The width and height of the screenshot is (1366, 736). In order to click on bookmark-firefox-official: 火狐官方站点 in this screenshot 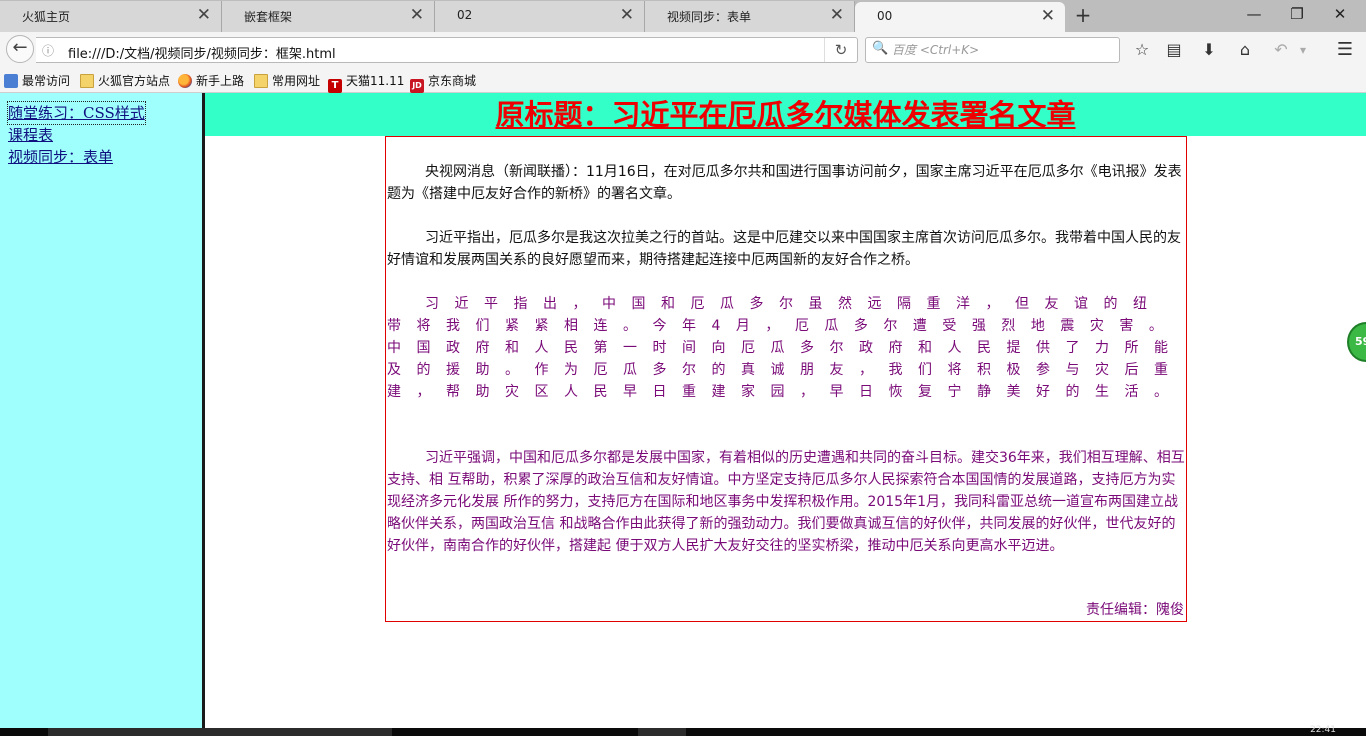, I will do `click(125, 80)`.